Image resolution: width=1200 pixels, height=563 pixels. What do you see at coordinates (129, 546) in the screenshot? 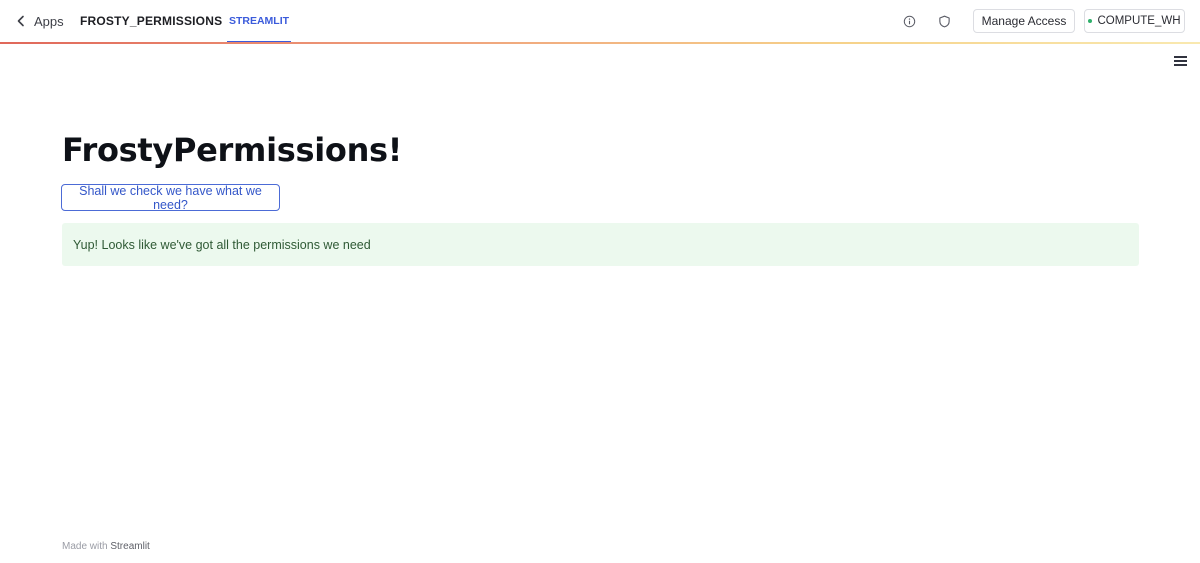
I see `footer-brand-link: Streamlit` at bounding box center [129, 546].